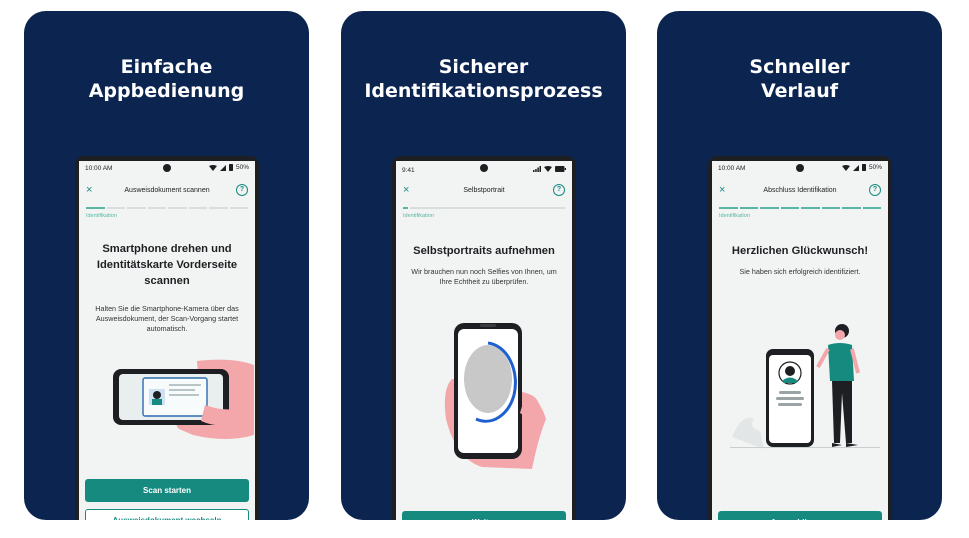 The image size is (969, 538). I want to click on app-bar: × Selbstportrait ?, so click(484, 191).